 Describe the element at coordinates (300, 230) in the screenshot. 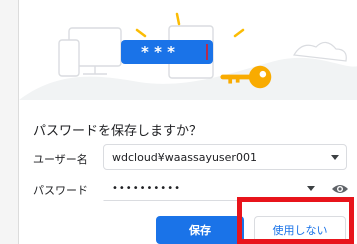

I see `never-button: 使用しない` at that location.